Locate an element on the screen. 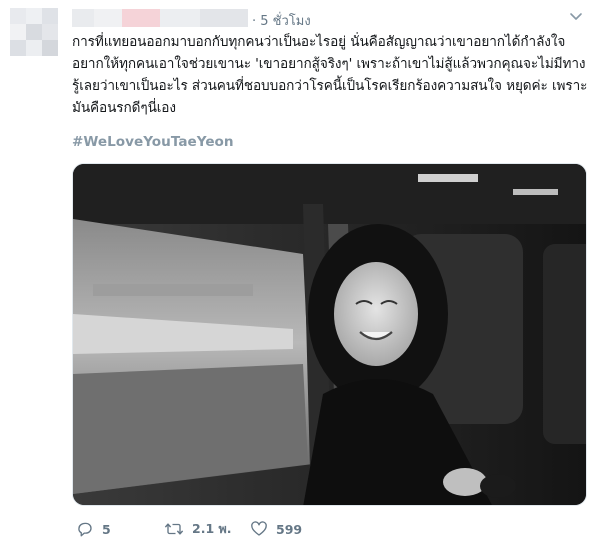  like-count: 599 is located at coordinates (289, 529).